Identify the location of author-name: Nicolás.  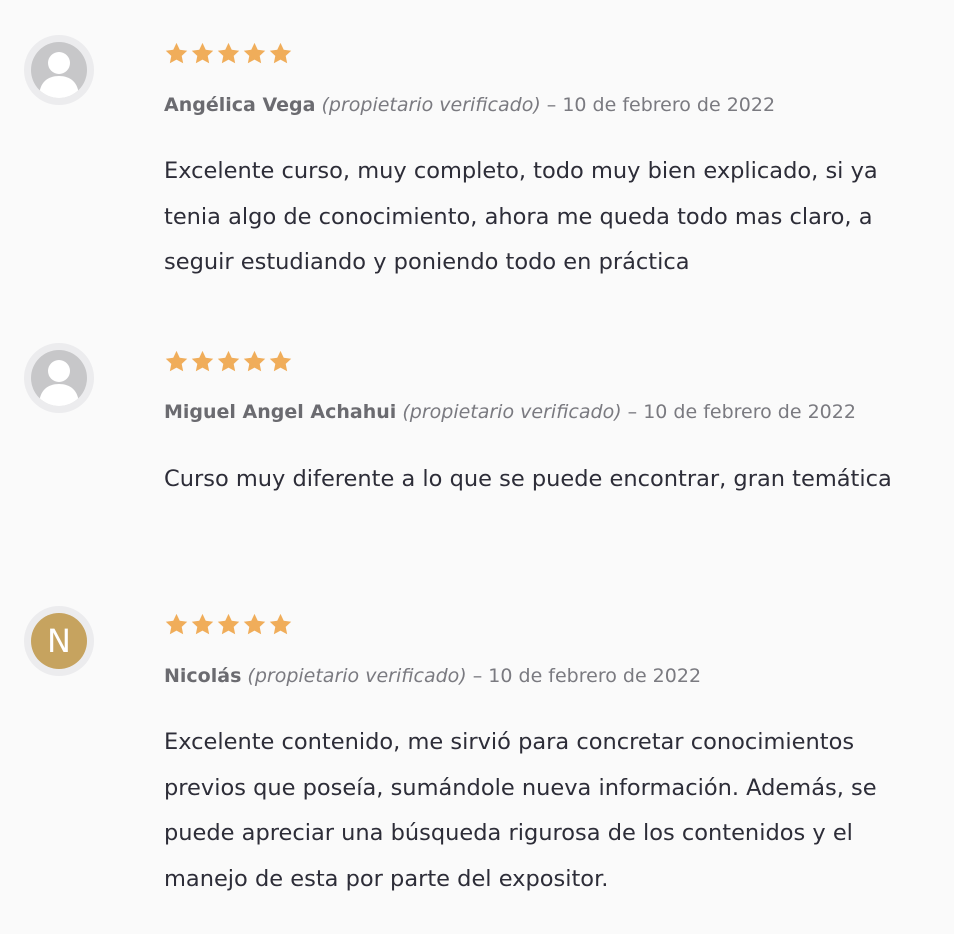
(203, 676).